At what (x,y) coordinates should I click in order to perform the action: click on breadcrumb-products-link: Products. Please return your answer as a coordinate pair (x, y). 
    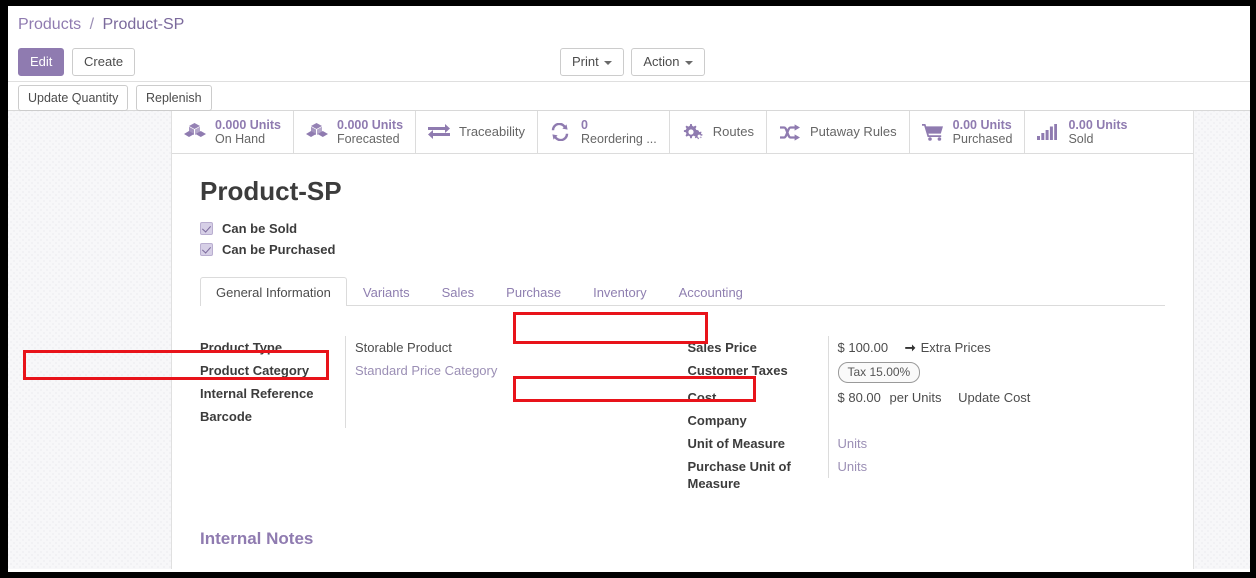
    Looking at the image, I should click on (49, 24).